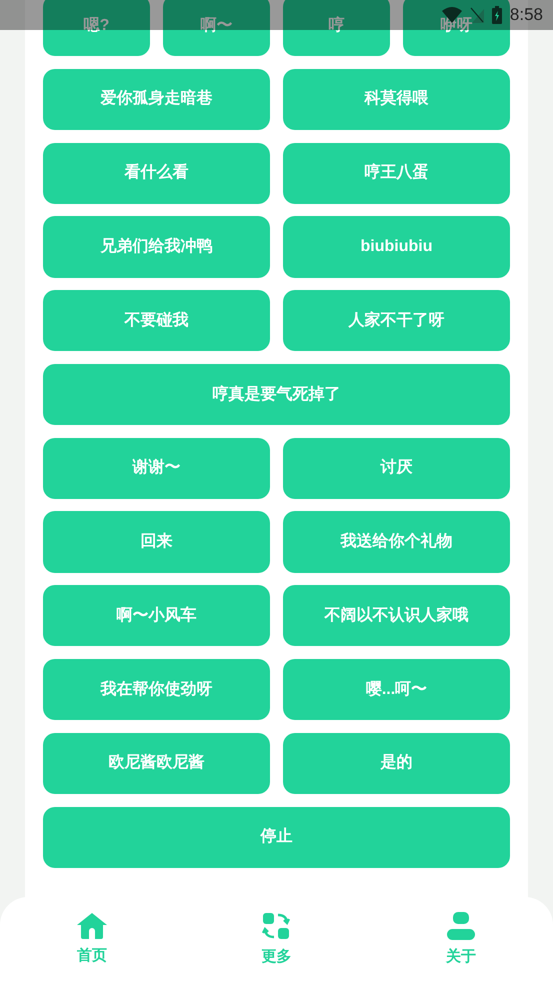 This screenshot has width=553, height=983. I want to click on nav-tab: 关于, so click(461, 940).